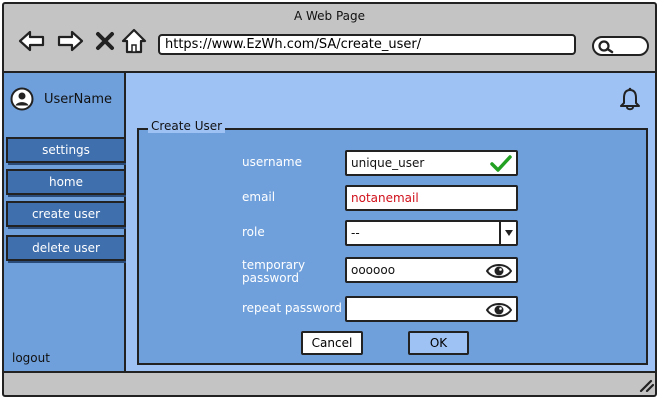 Image resolution: width=660 pixels, height=400 pixels. Describe the element at coordinates (438, 343) in the screenshot. I see `ok-button: OK` at that location.